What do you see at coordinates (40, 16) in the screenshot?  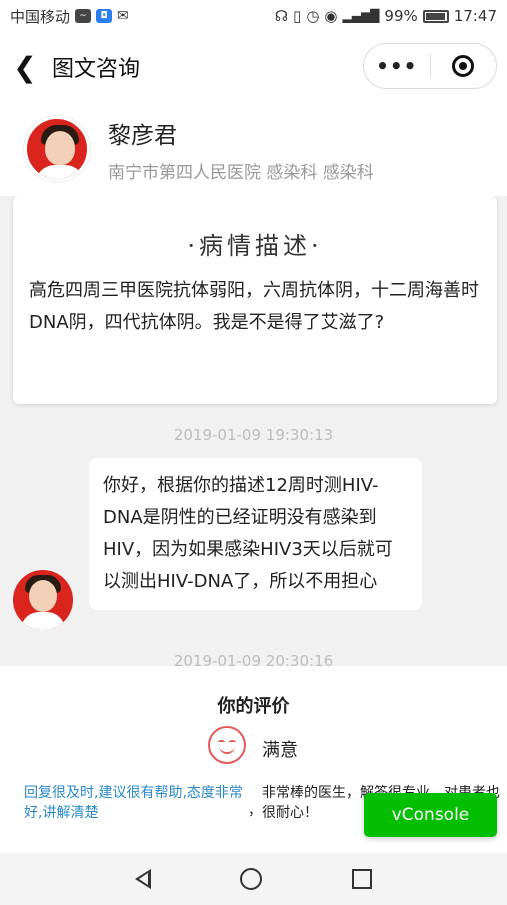 I see `carrier-label: 中国移动` at bounding box center [40, 16].